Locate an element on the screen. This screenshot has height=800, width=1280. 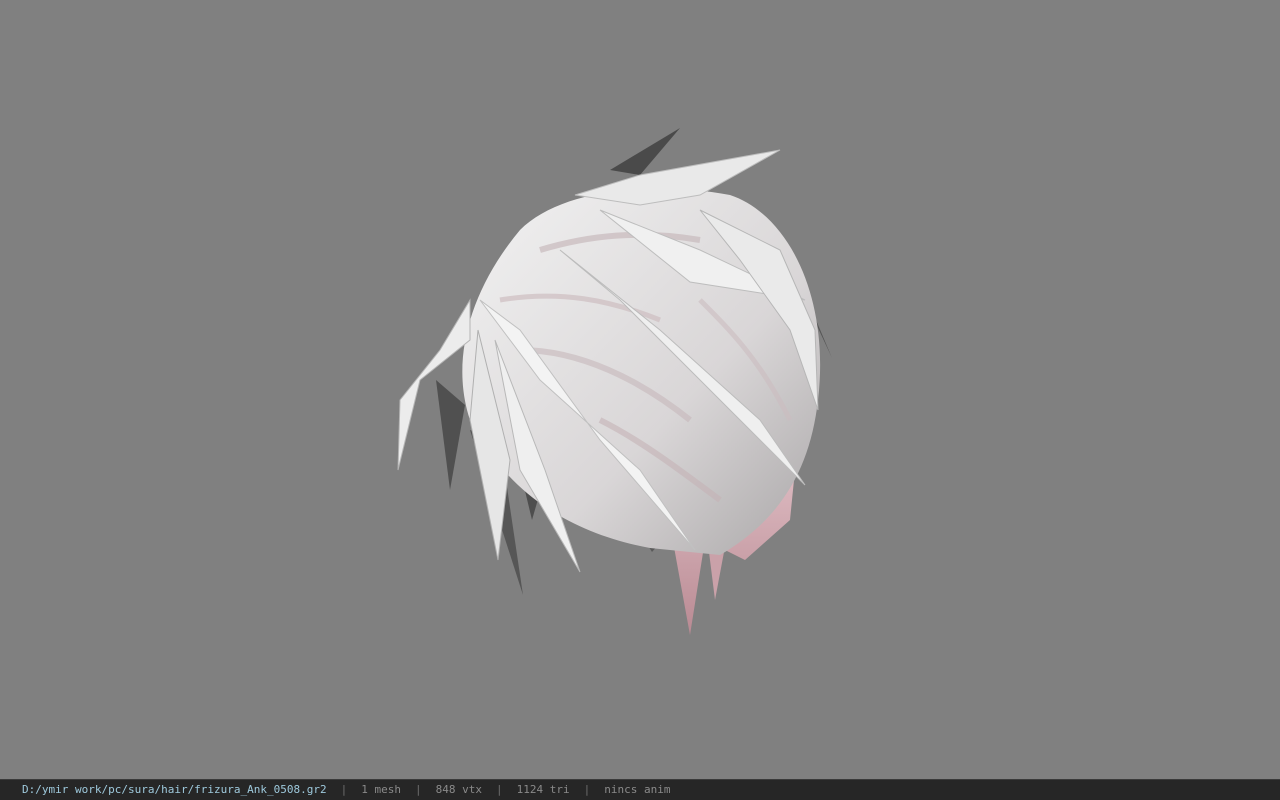
status-triangle-count: 1124 tri is located at coordinates (543, 789).